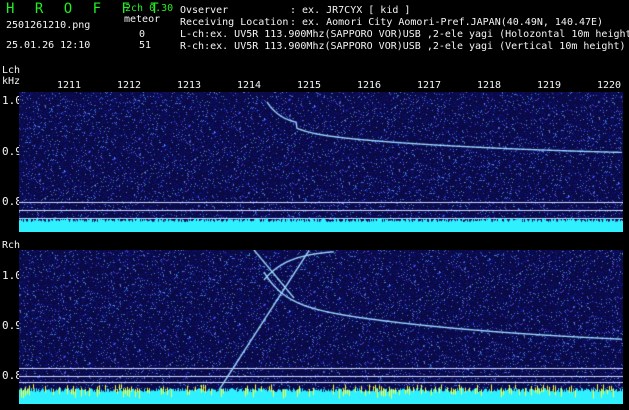 This screenshot has height=410, width=629. What do you see at coordinates (11, 70) in the screenshot?
I see `lch-label: Lch` at bounding box center [11, 70].